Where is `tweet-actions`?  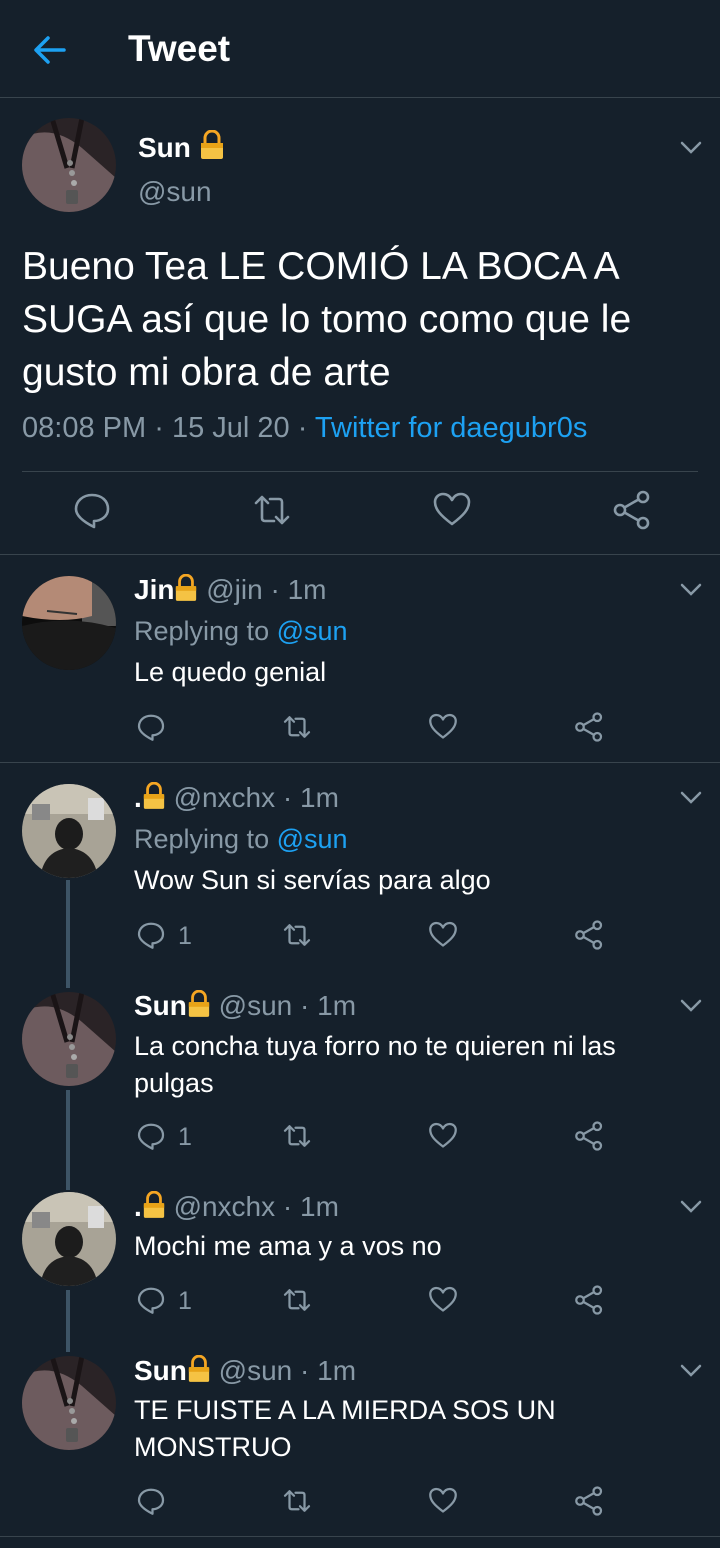
tweet-actions is located at coordinates (360, 513).